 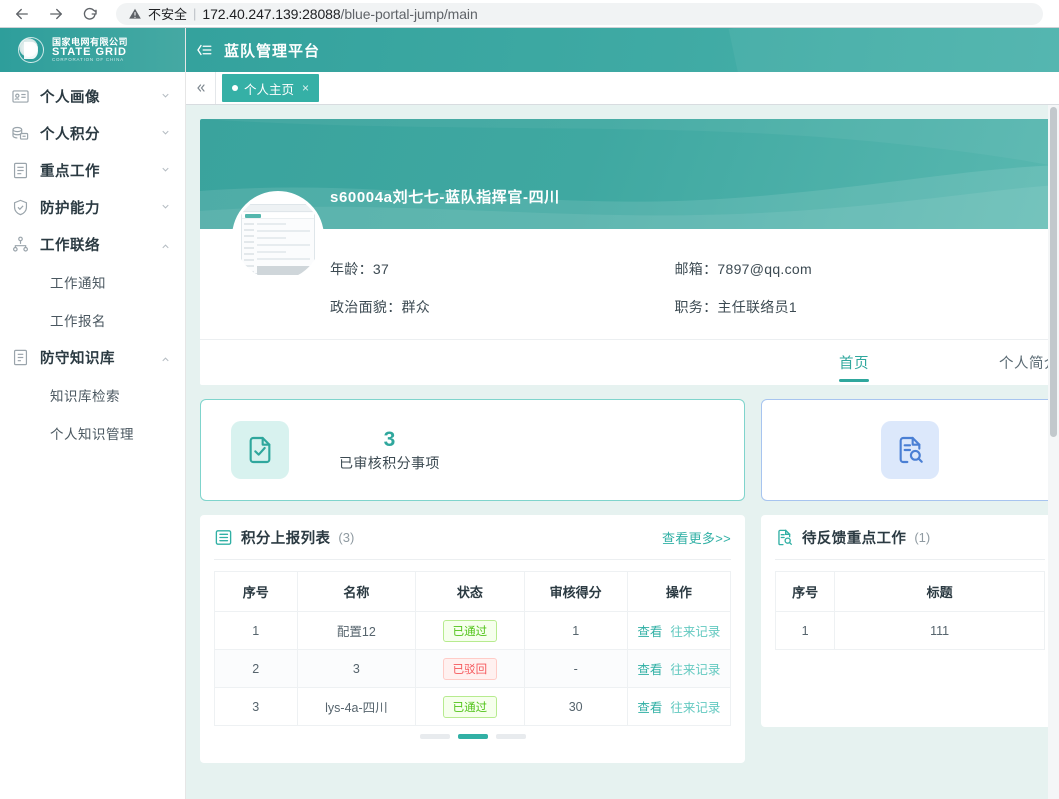 What do you see at coordinates (204, 50) in the screenshot?
I see `menu-collapse-icon` at bounding box center [204, 50].